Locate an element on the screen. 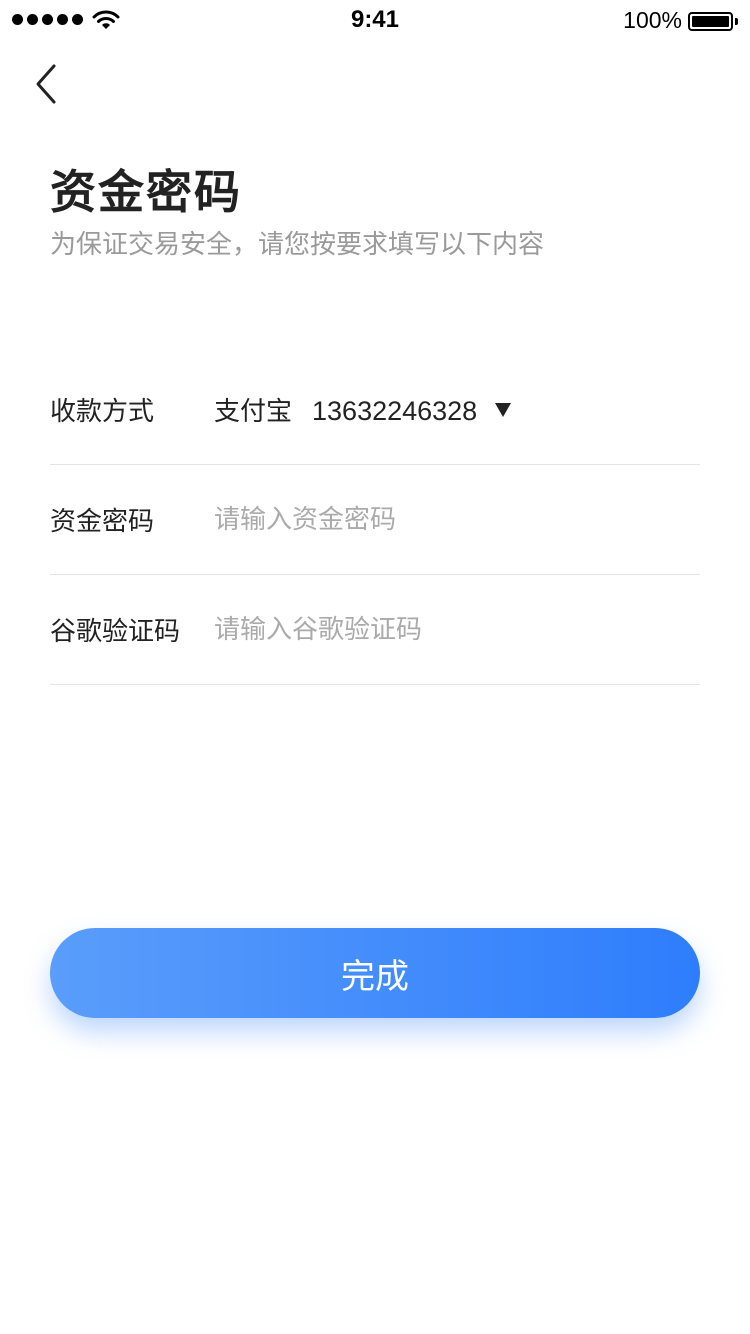  payment-account-number: 13632246328 is located at coordinates (395, 411).